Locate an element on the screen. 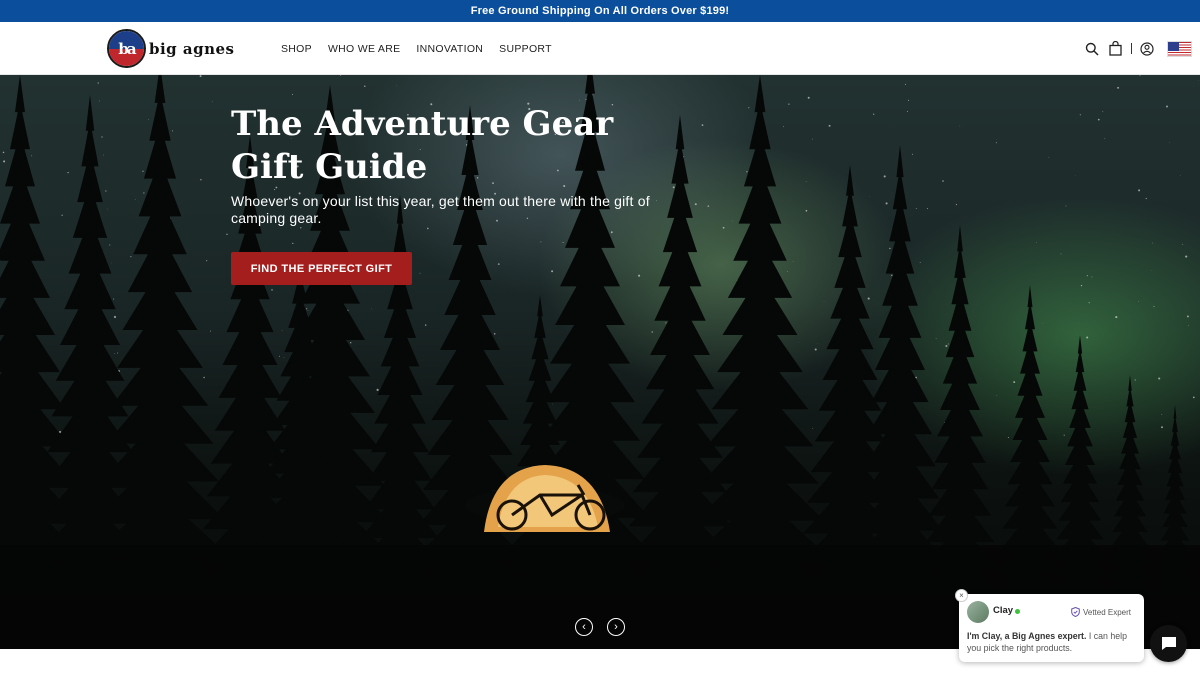 Image resolution: width=1200 pixels, height=675 pixels. online-status-dot is located at coordinates (1017, 611).